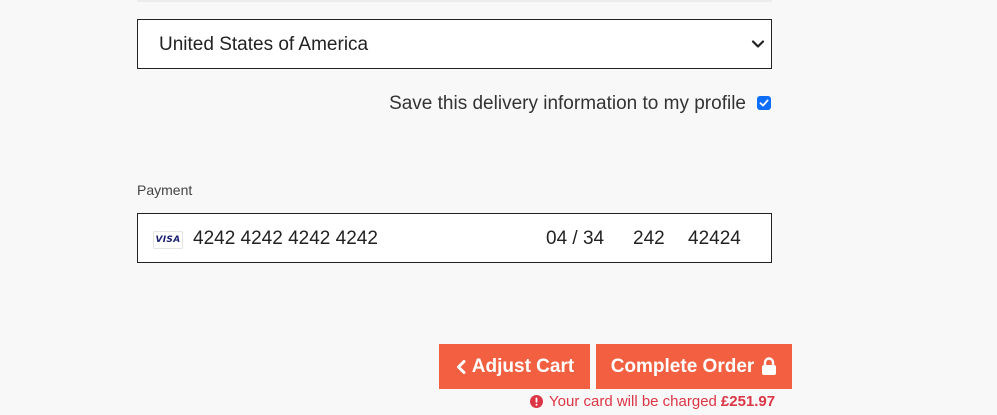 The height and width of the screenshot is (415, 997). Describe the element at coordinates (575, 239) in the screenshot. I see `card-expiry-field: 04 / 34` at that location.